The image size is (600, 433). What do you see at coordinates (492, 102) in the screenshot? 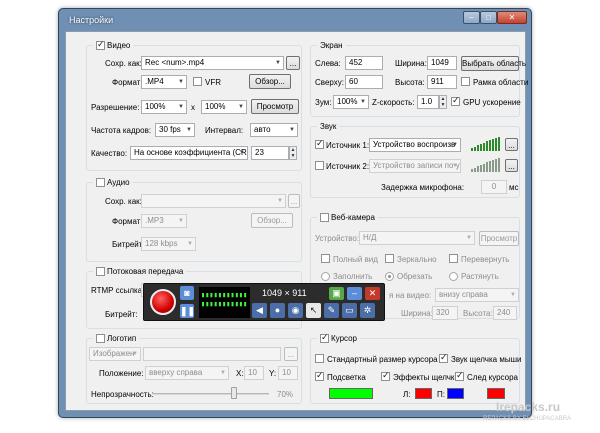
I see `gpu-label: GPU ускорение` at bounding box center [492, 102].